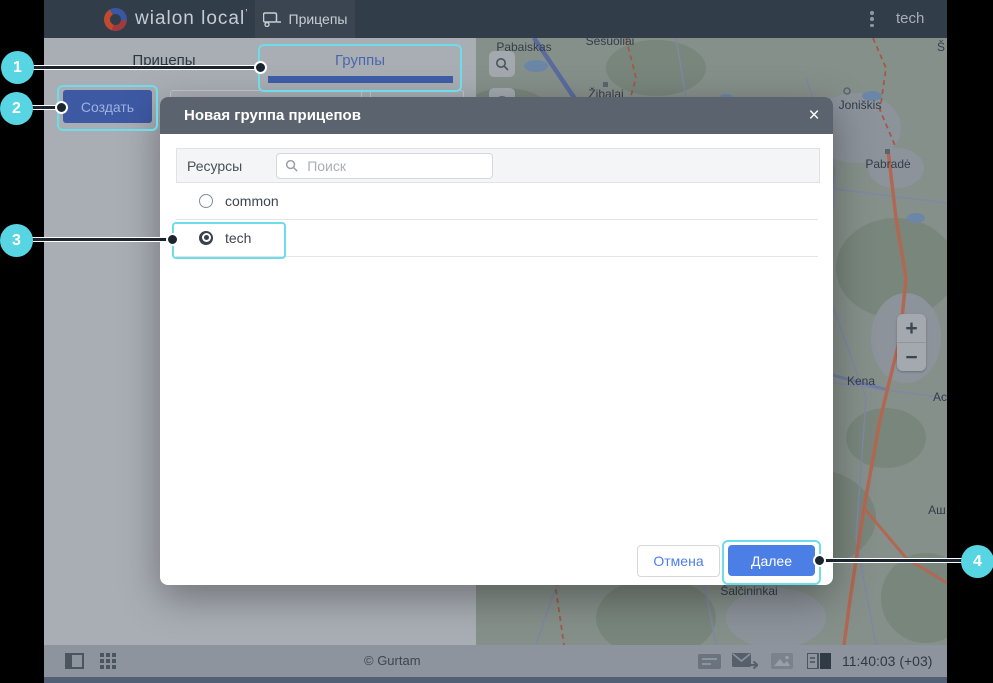 This screenshot has width=993, height=683. What do you see at coordinates (749, 591) in the screenshot?
I see `map-place-label: Šalčininkai` at bounding box center [749, 591].